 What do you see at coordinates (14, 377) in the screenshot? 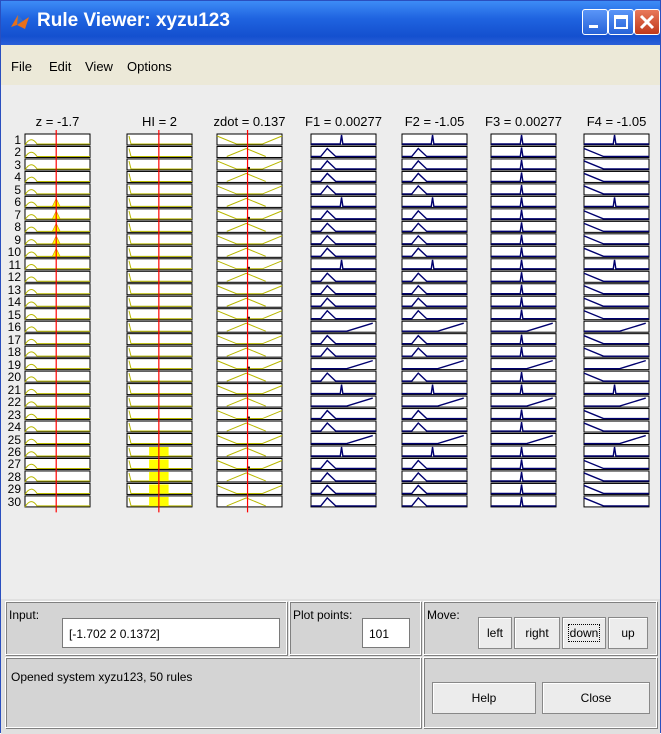
I see `rule-number: 20` at bounding box center [14, 377].